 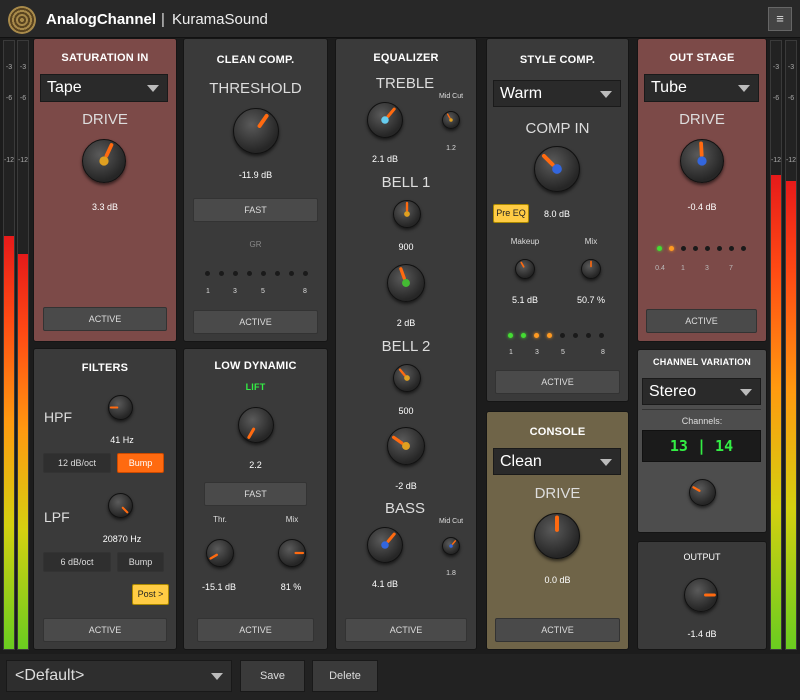 What do you see at coordinates (64, 87) in the screenshot?
I see `saturation-type-value: Tape` at bounding box center [64, 87].